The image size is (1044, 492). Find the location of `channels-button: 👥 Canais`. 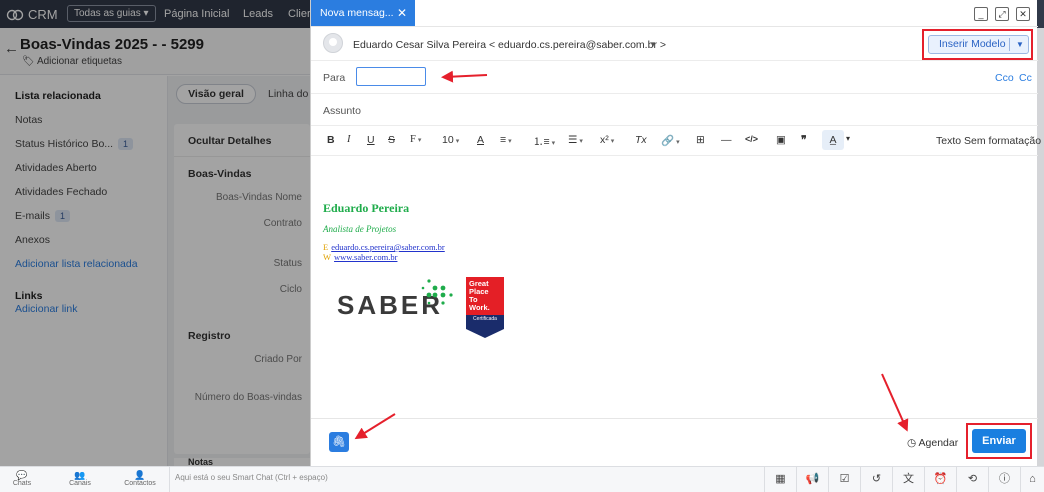

channels-button: 👥 Canais is located at coordinates (80, 478).